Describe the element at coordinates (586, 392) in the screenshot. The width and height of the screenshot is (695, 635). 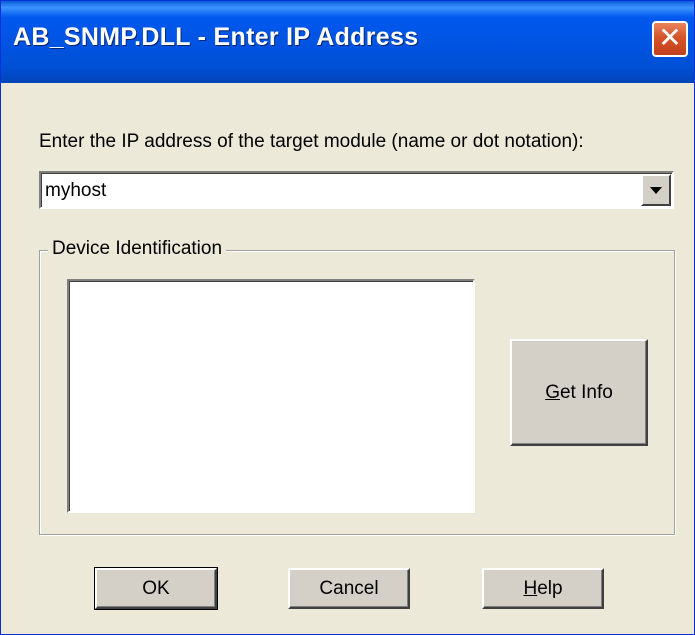
I see `get-info-label: et Info` at that location.